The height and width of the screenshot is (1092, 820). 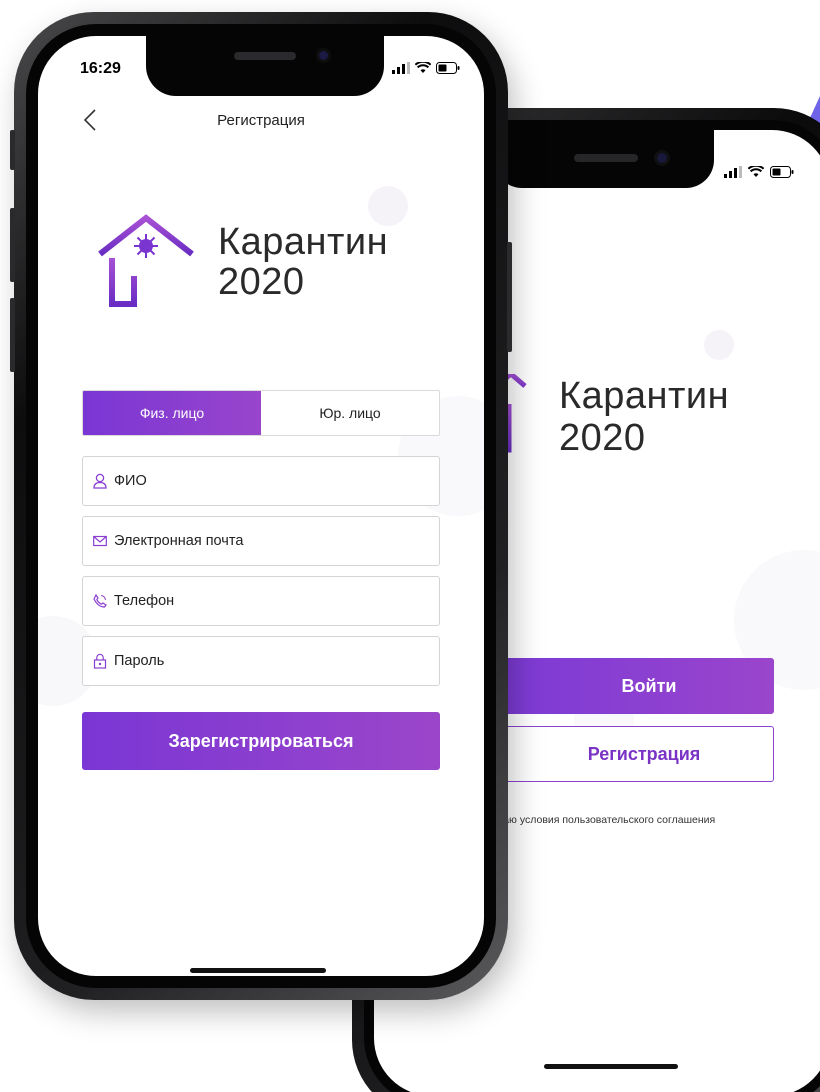 What do you see at coordinates (101, 541) in the screenshot?
I see `mail-icon` at bounding box center [101, 541].